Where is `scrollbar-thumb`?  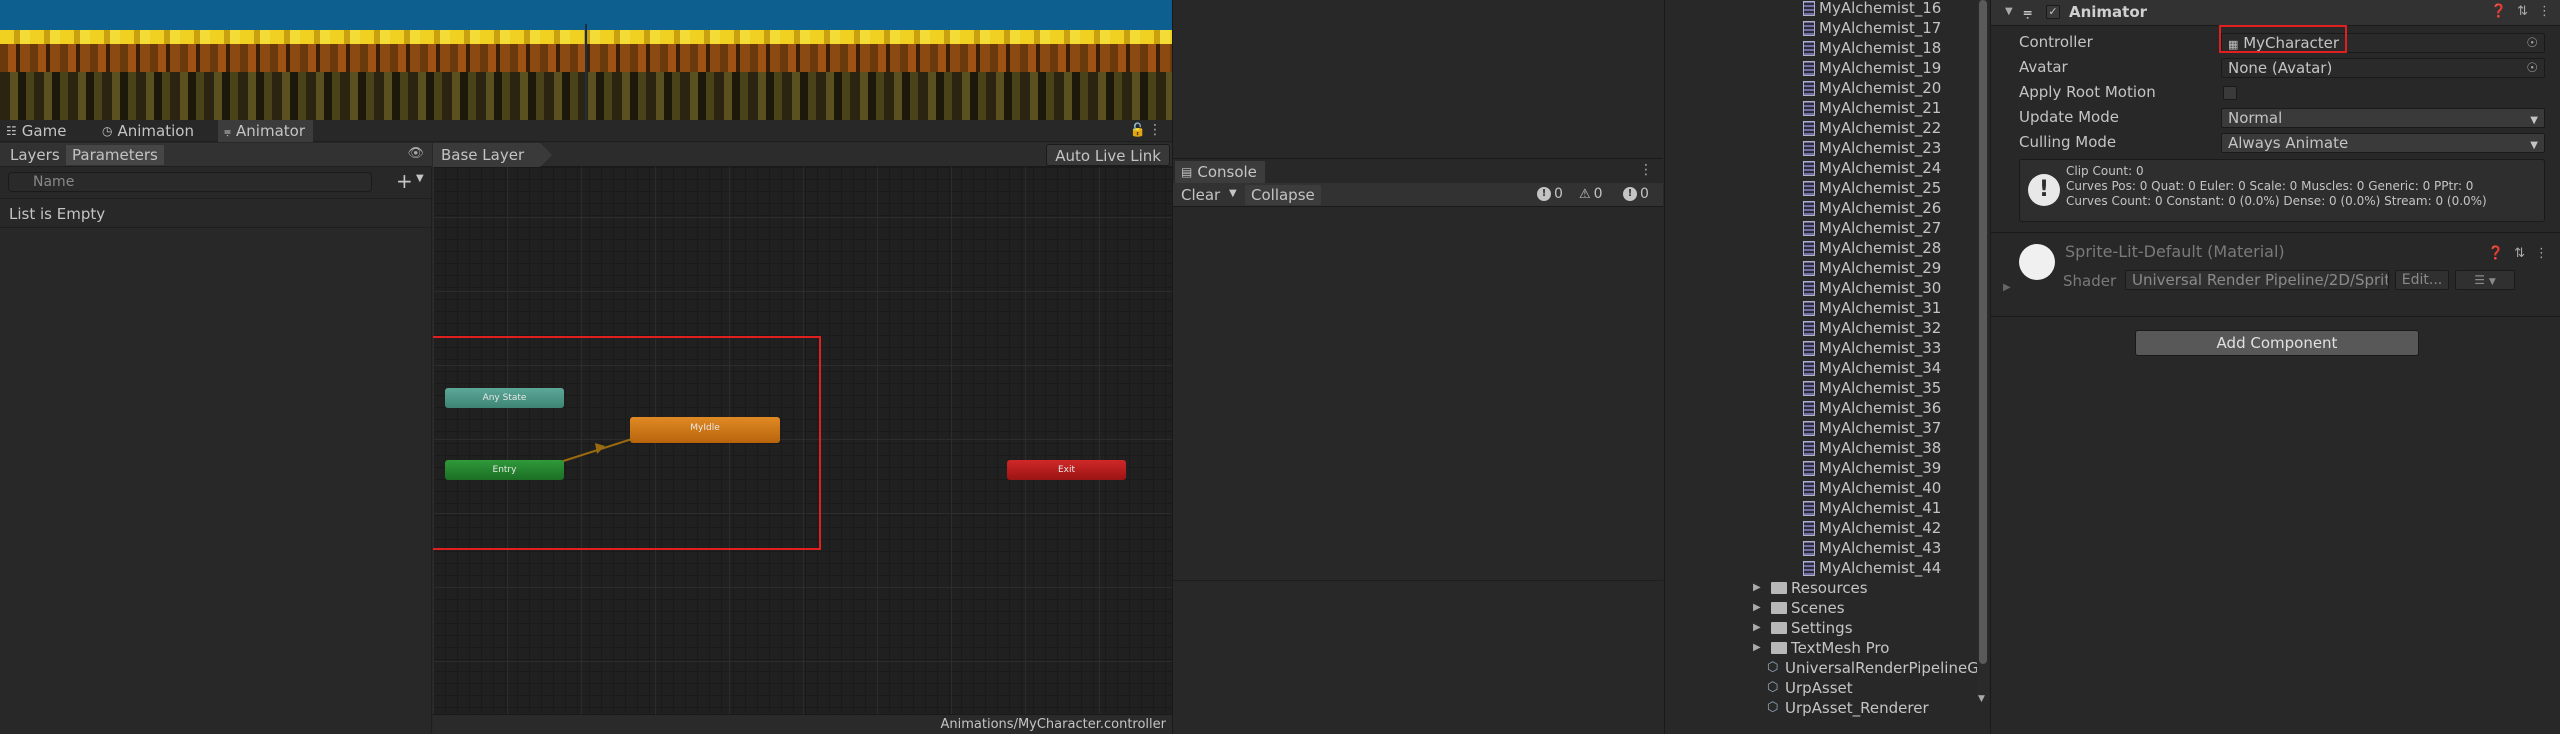
scrollbar-thumb is located at coordinates (1983, 332).